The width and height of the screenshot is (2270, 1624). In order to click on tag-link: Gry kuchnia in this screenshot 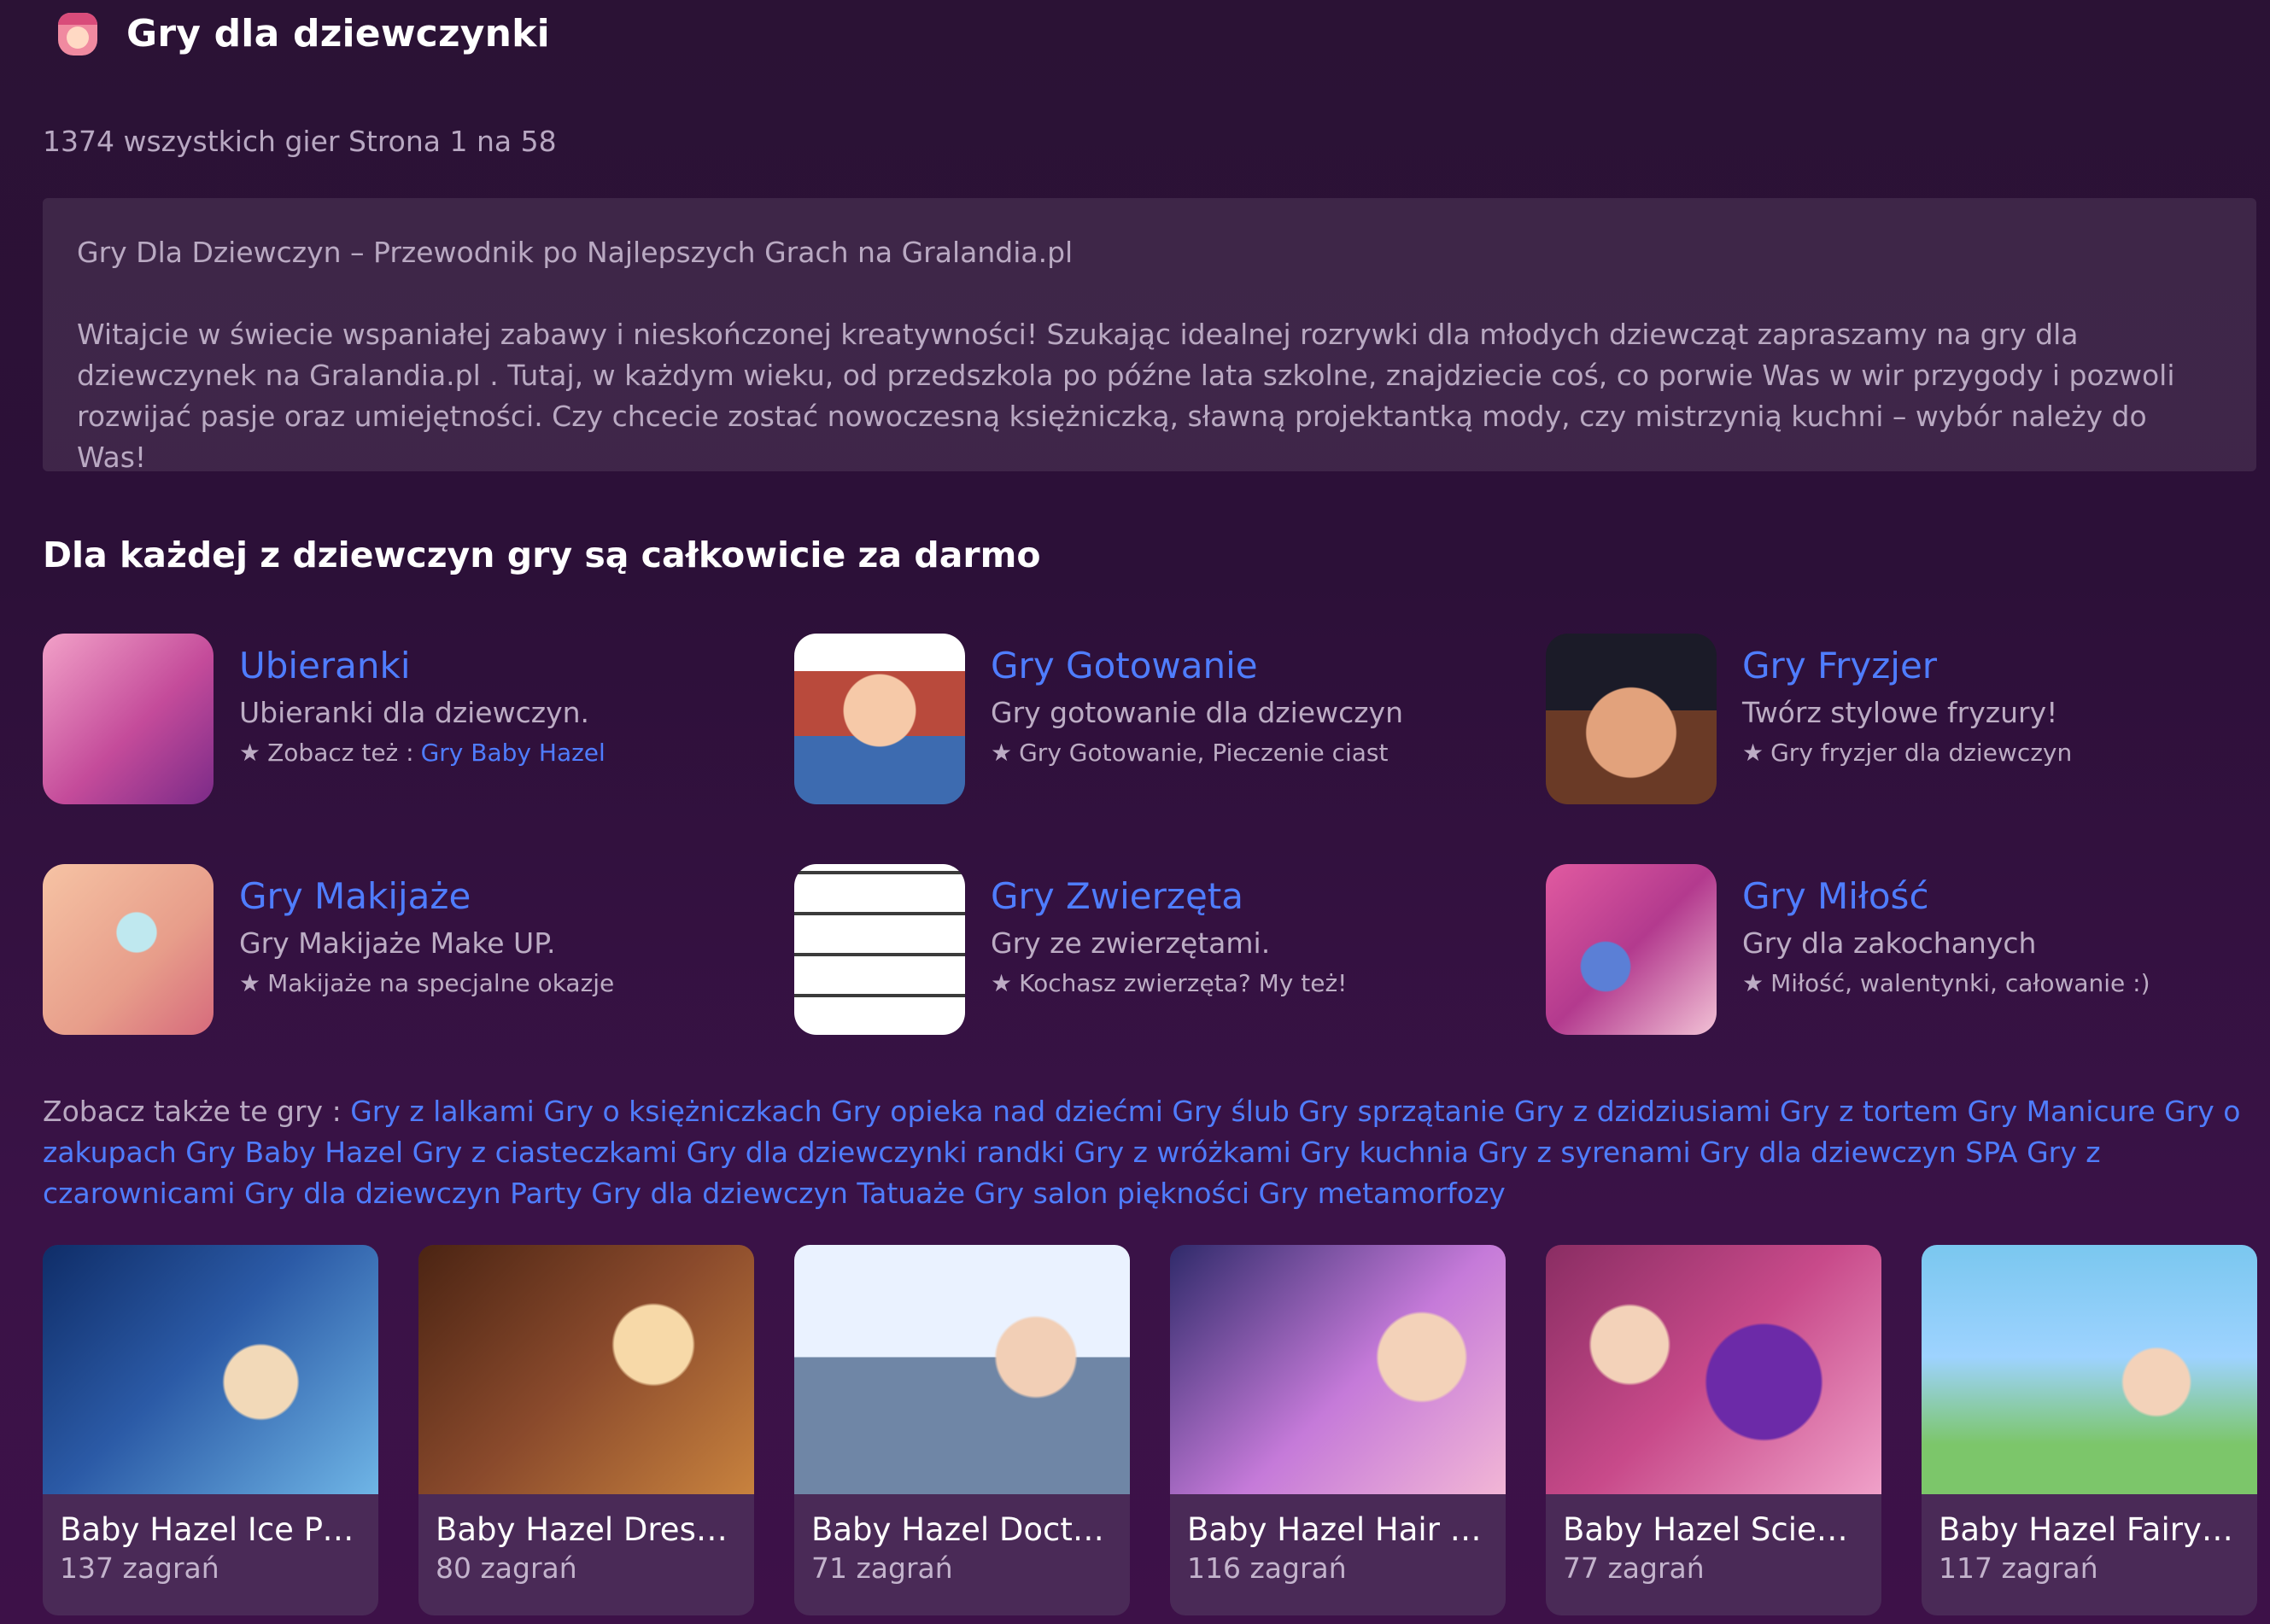, I will do `click(1384, 1153)`.